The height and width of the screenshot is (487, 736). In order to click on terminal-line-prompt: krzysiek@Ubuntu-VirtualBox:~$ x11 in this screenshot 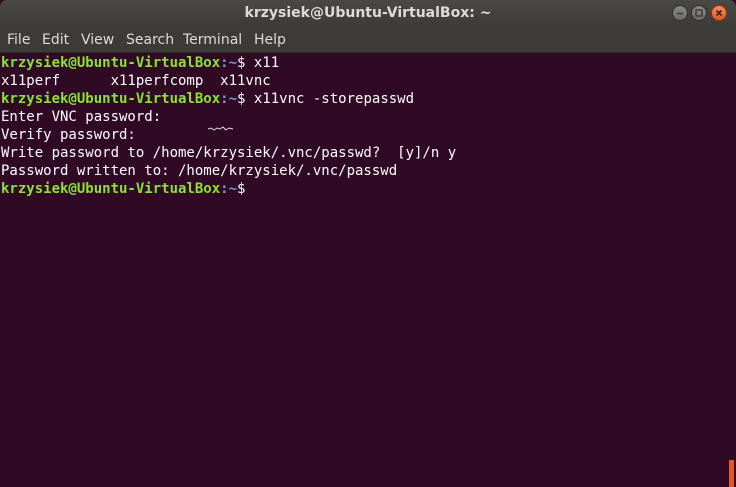, I will do `click(140, 63)`.